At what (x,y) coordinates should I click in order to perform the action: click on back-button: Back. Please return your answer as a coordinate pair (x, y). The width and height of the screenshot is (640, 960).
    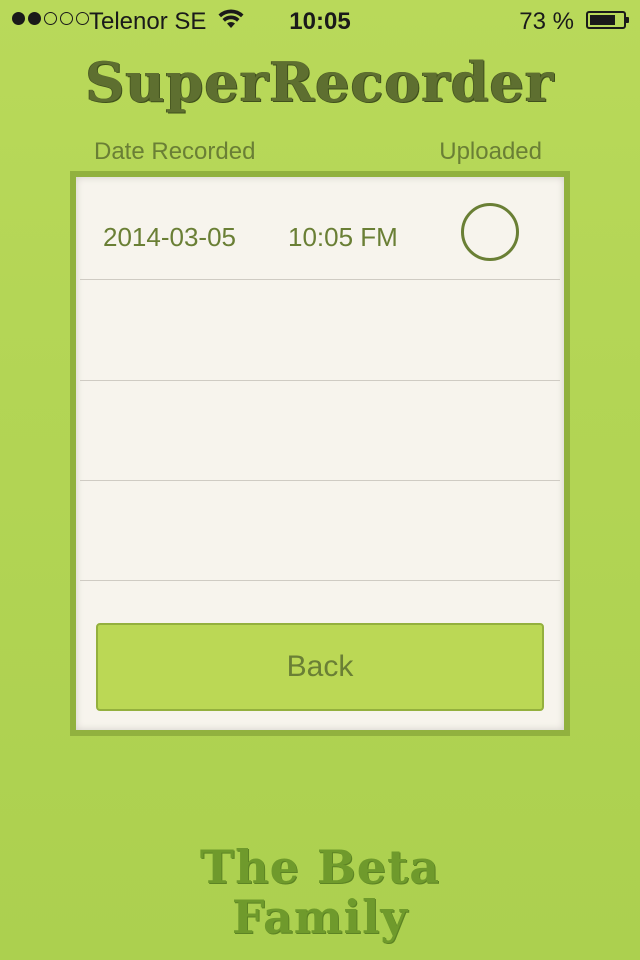
    Looking at the image, I should click on (320, 667).